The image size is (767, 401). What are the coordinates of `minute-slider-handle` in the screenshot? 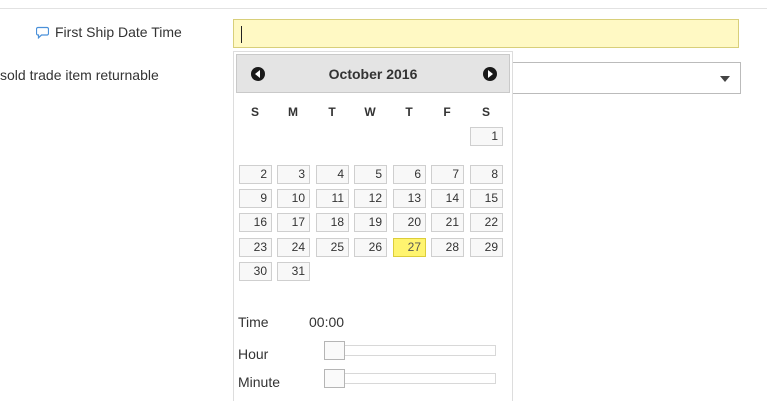 It's located at (334, 378).